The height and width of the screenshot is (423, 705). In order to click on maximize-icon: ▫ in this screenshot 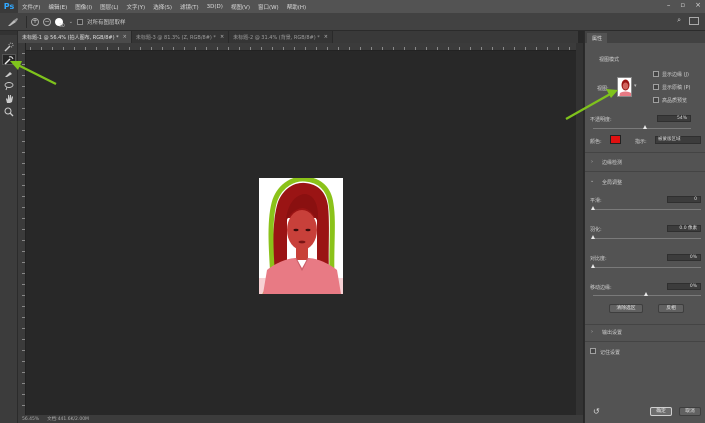, I will do `click(682, 5)`.